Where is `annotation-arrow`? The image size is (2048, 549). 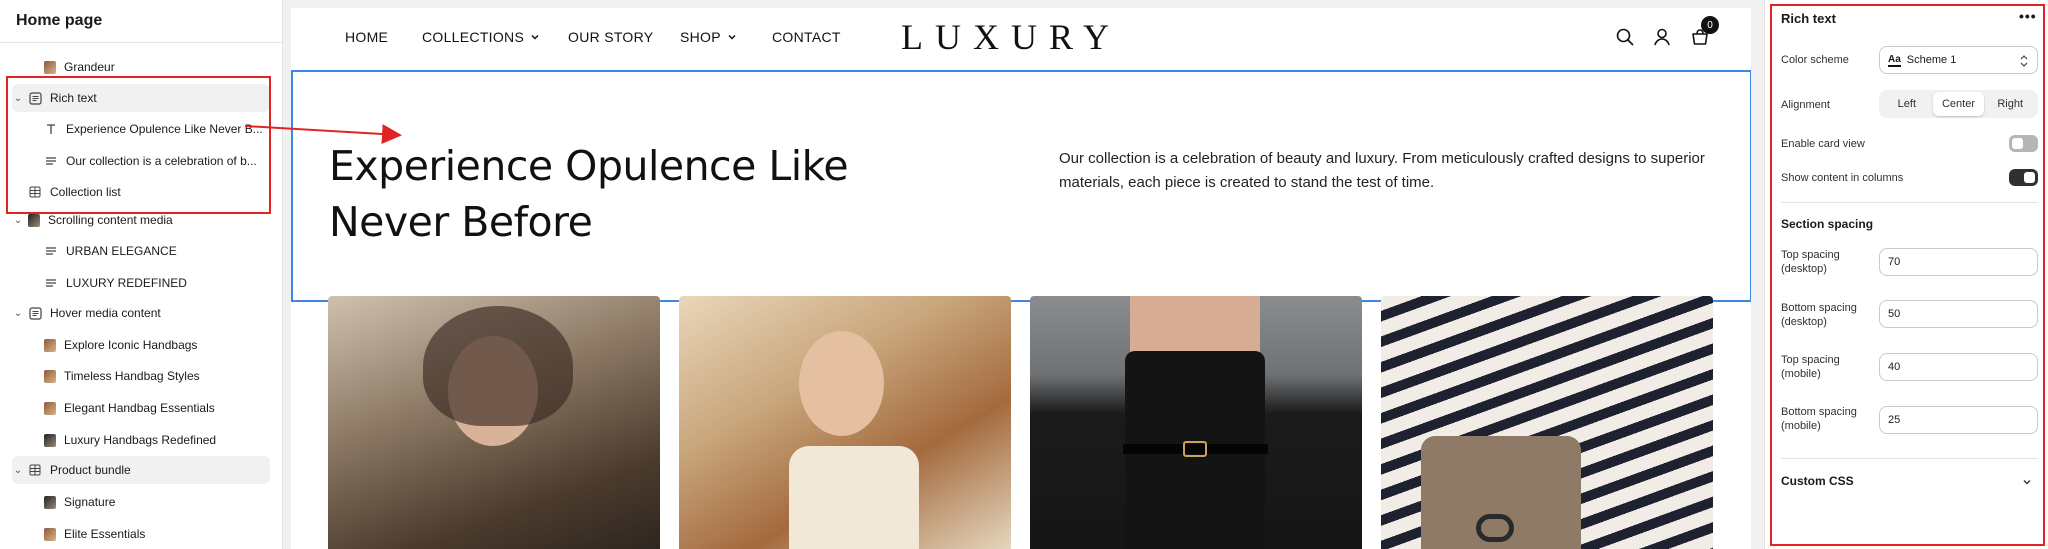 annotation-arrow is located at coordinates (323, 134).